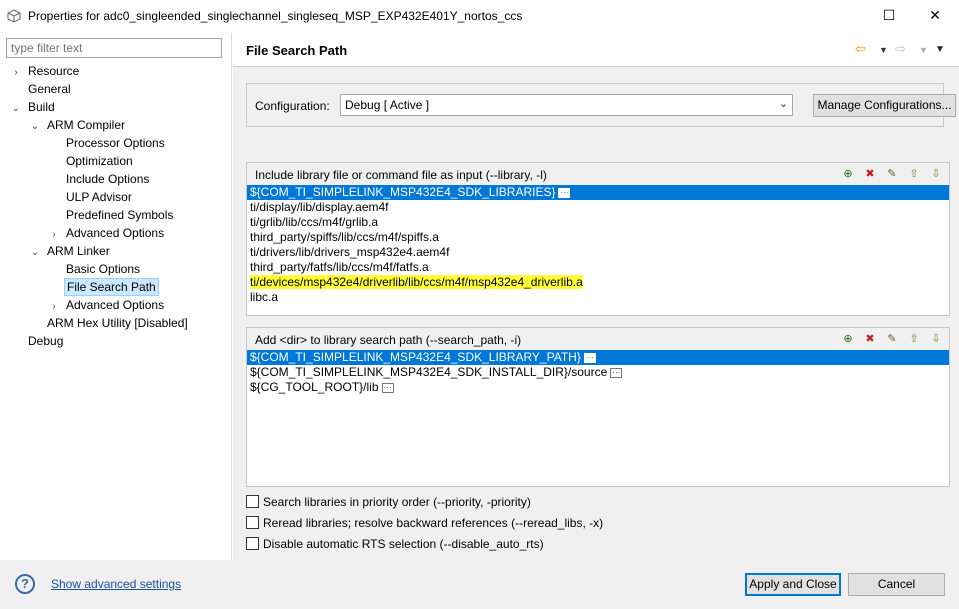  I want to click on sidebar-item-ulp-advisor: ULP Advisor, so click(91, 197).